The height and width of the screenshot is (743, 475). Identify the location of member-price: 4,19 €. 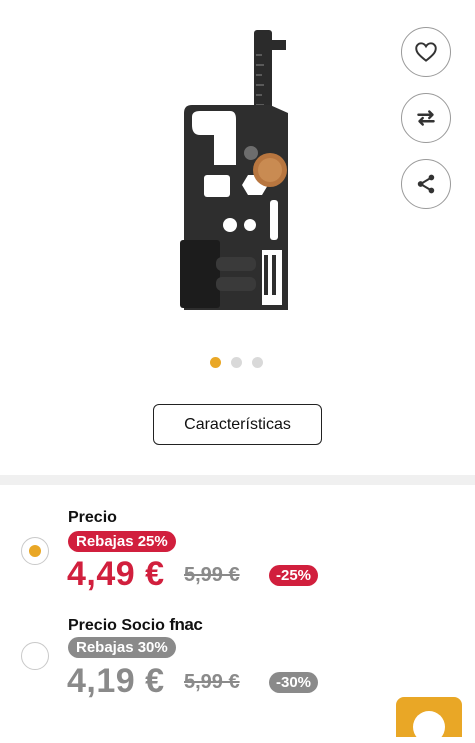
(116, 681).